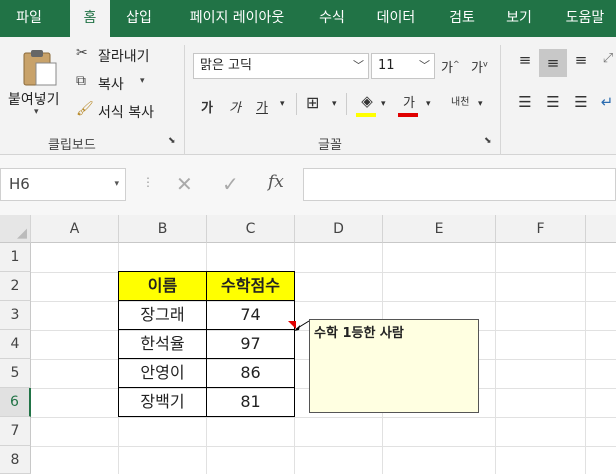 The height and width of the screenshot is (475, 616). I want to click on font-group-label: 글꼴, so click(330, 145).